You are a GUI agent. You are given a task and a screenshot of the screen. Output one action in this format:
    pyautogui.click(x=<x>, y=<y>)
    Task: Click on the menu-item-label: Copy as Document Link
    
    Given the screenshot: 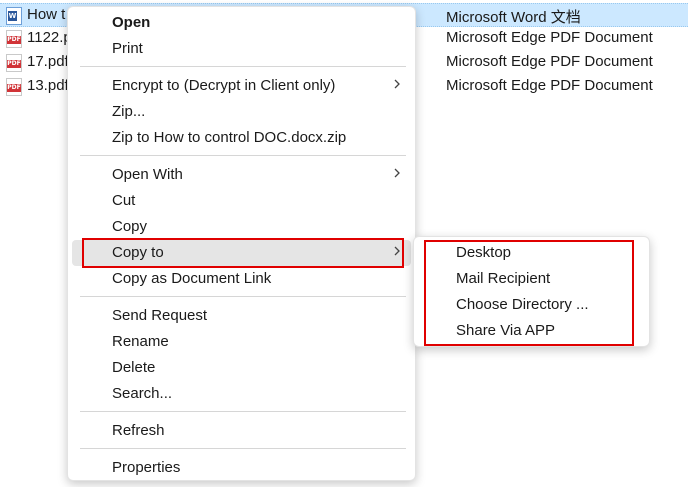 What is the action you would take?
    pyautogui.click(x=192, y=278)
    